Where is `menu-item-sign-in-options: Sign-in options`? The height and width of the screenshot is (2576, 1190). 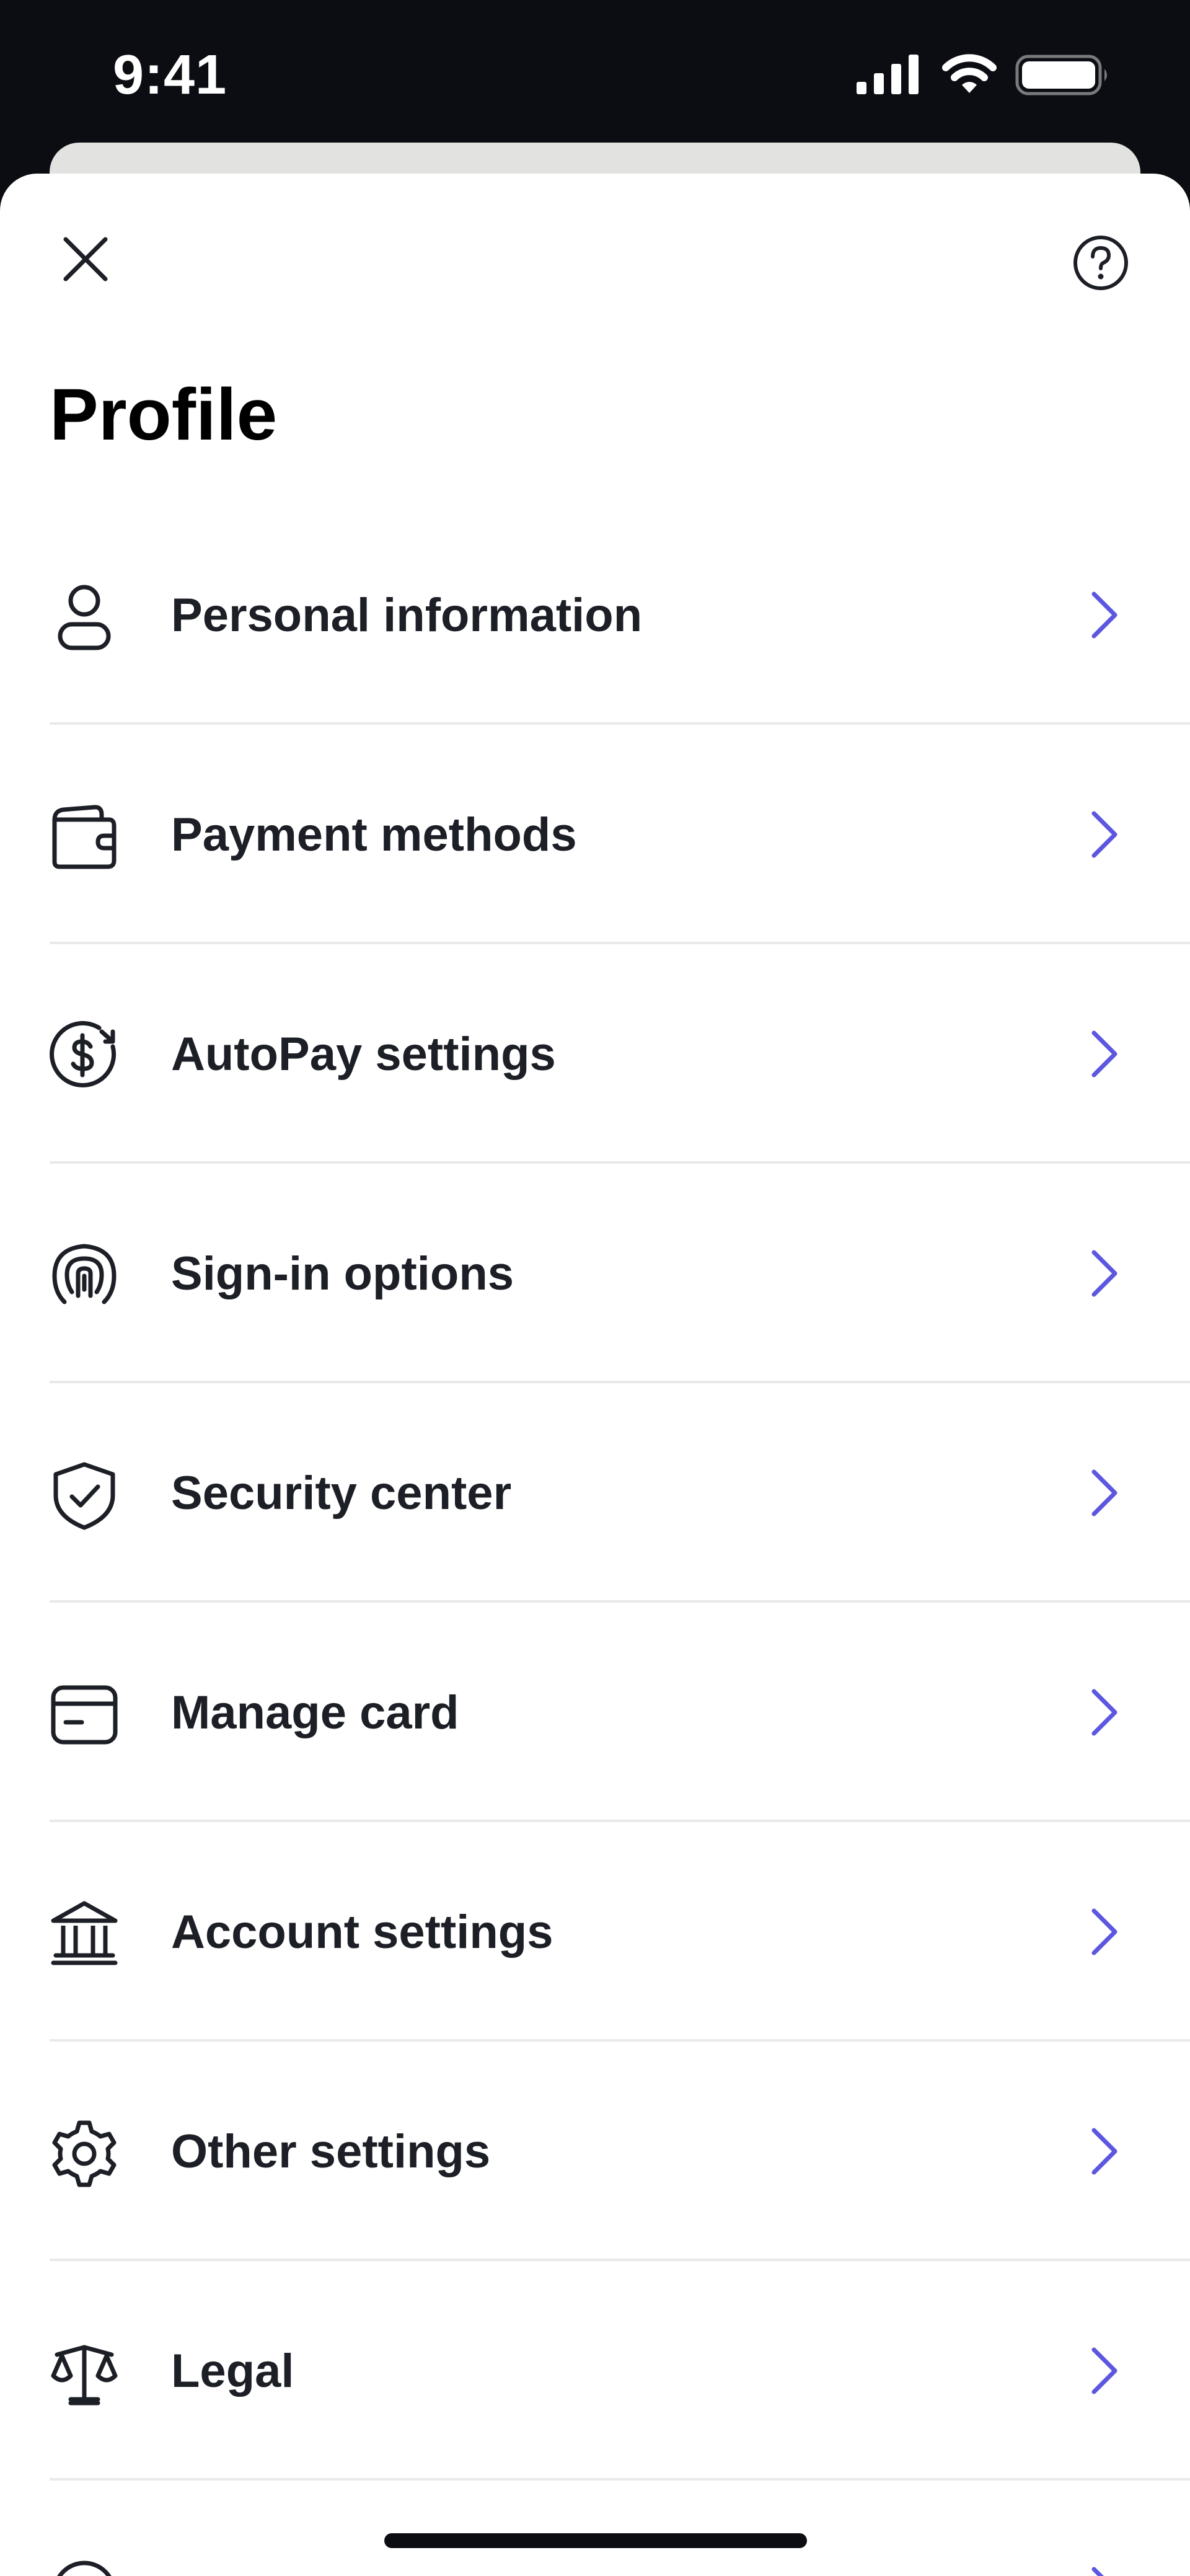 menu-item-sign-in-options: Sign-in options is located at coordinates (595, 1273).